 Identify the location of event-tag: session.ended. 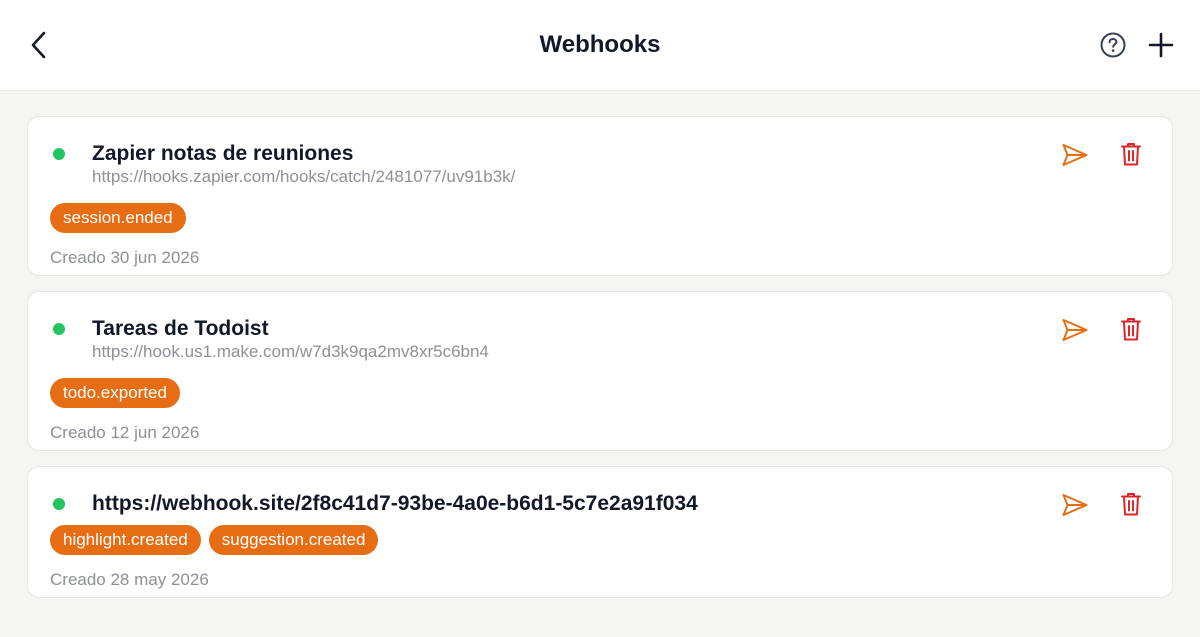
(118, 218).